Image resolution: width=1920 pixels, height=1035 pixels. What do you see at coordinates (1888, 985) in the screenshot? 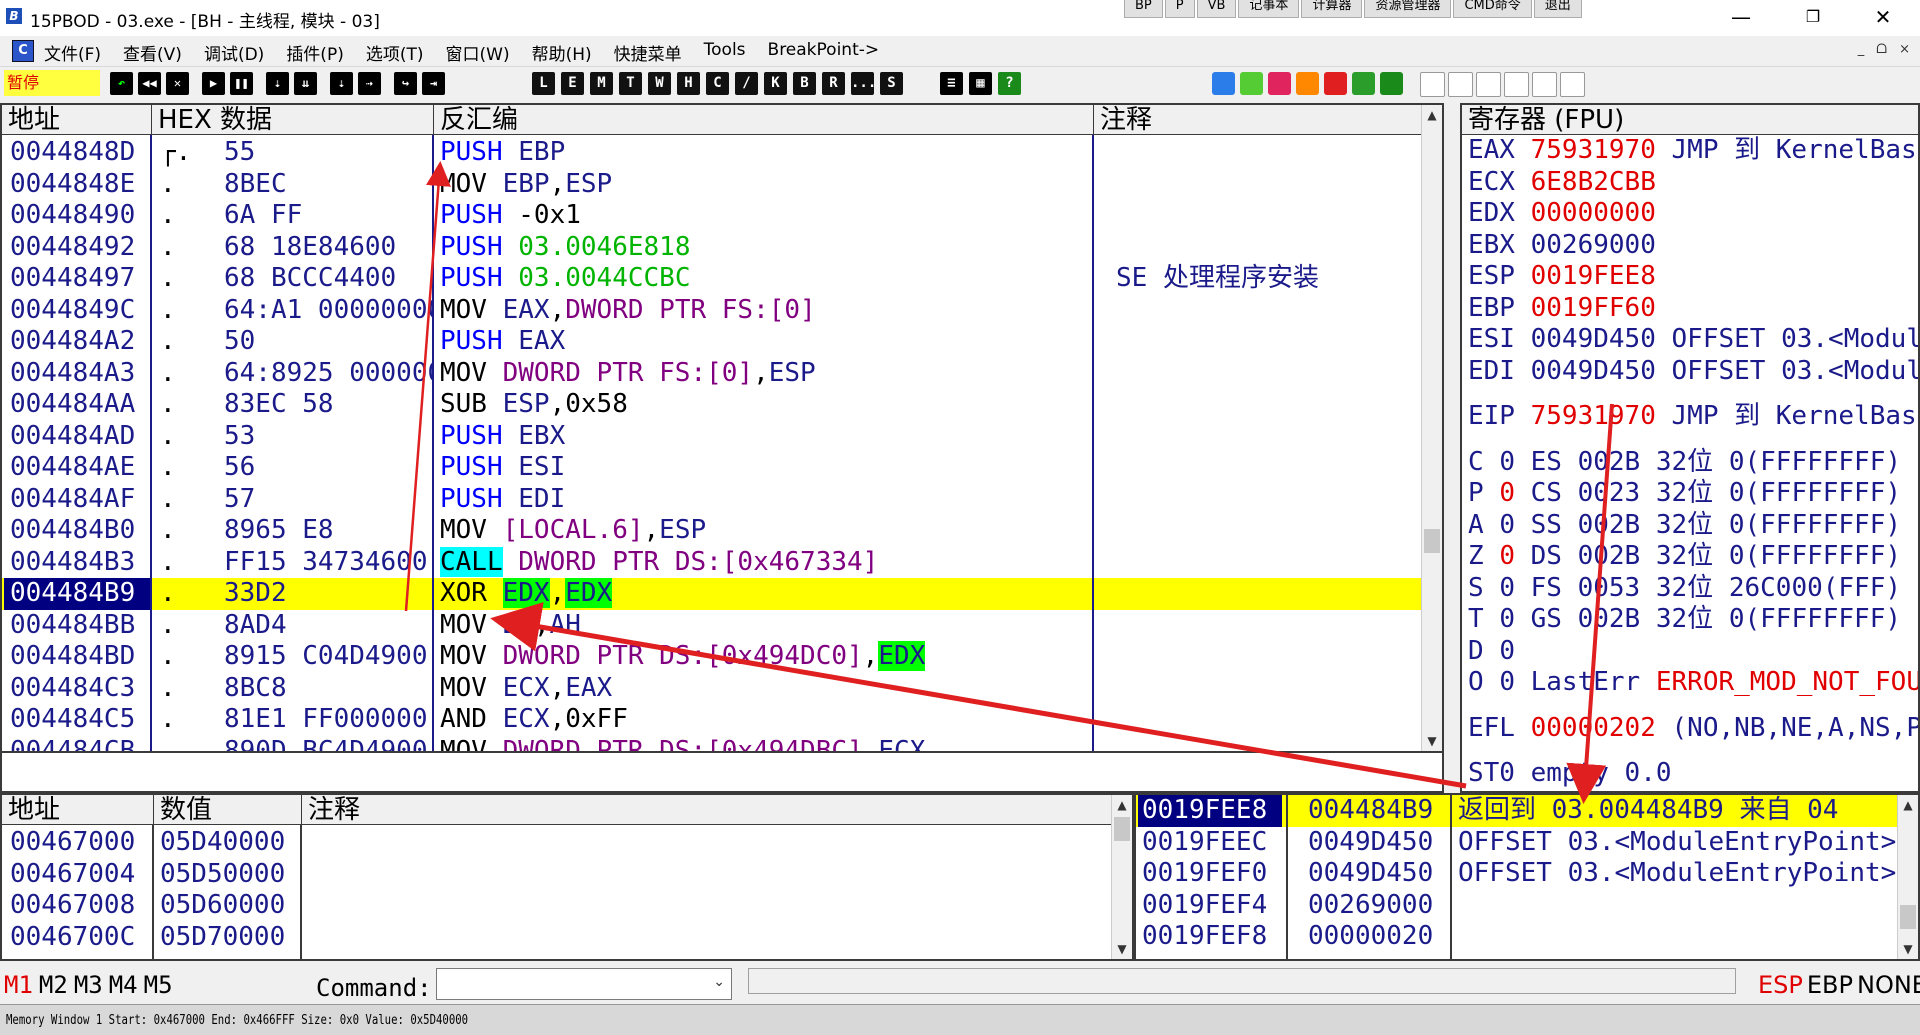
I see `register-shortcut: NONE` at bounding box center [1888, 985].